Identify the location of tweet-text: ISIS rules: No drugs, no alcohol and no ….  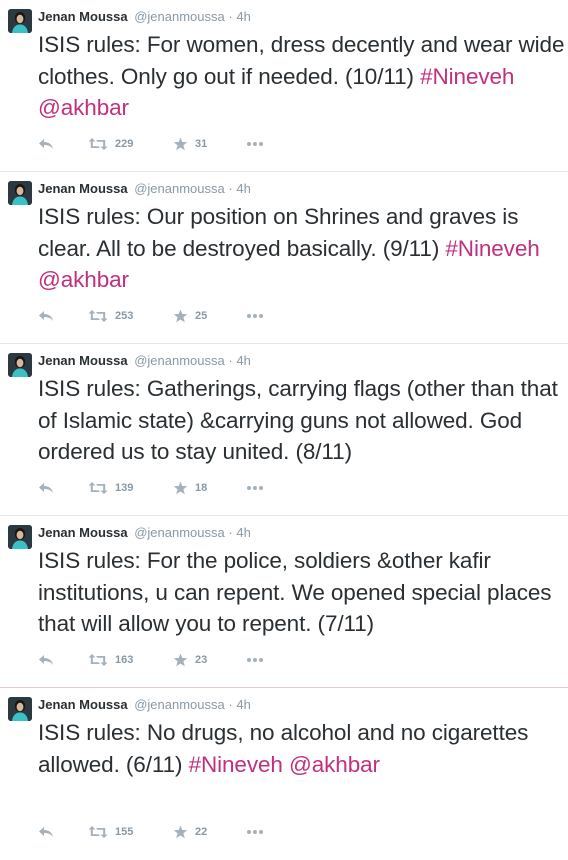
(302, 748).